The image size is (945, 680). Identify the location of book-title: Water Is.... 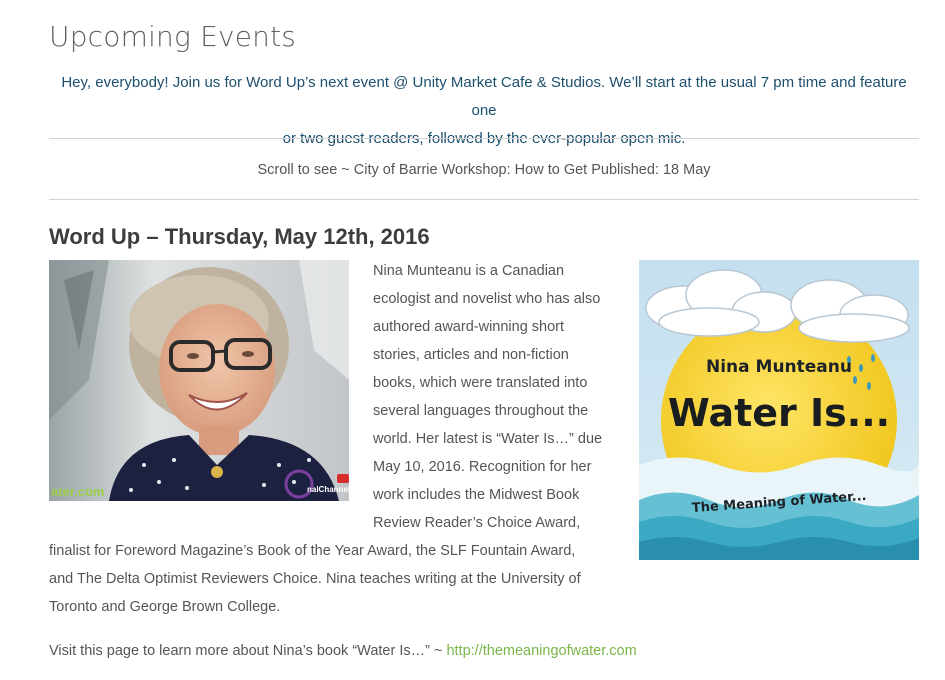
(779, 413).